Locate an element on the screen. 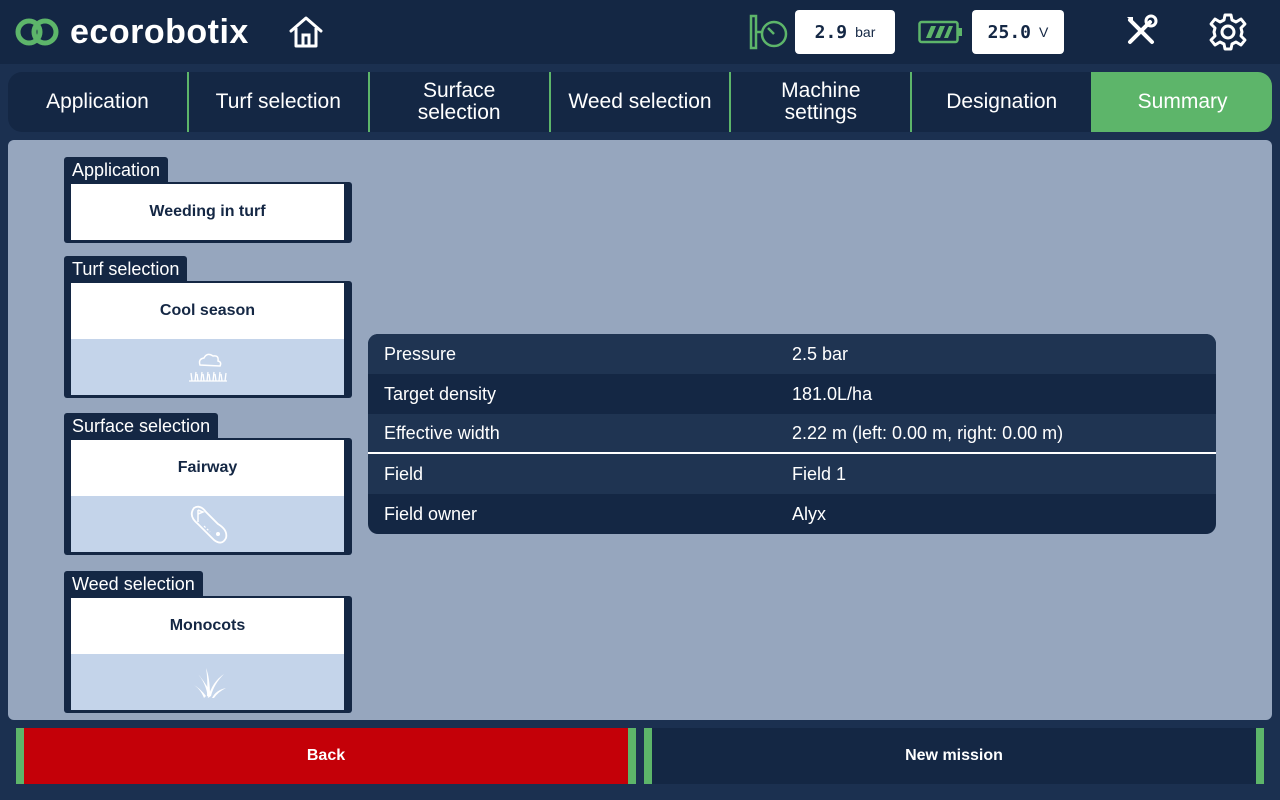 Image resolution: width=1280 pixels, height=800 pixels. row-value: 2.22 m (left: 0.00 m, right: 0.00 m) is located at coordinates (928, 432).